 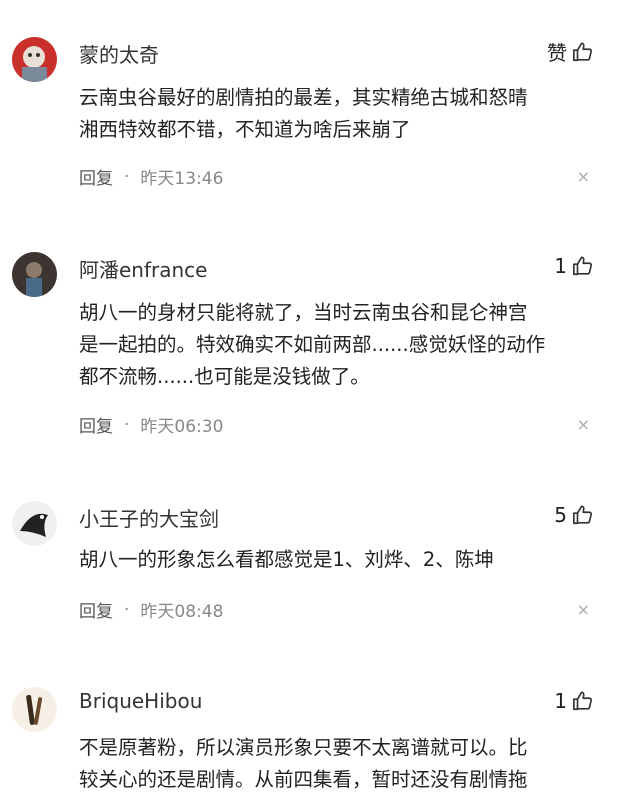 What do you see at coordinates (182, 179) in the screenshot?
I see `timestamp: 昨天13:46` at bounding box center [182, 179].